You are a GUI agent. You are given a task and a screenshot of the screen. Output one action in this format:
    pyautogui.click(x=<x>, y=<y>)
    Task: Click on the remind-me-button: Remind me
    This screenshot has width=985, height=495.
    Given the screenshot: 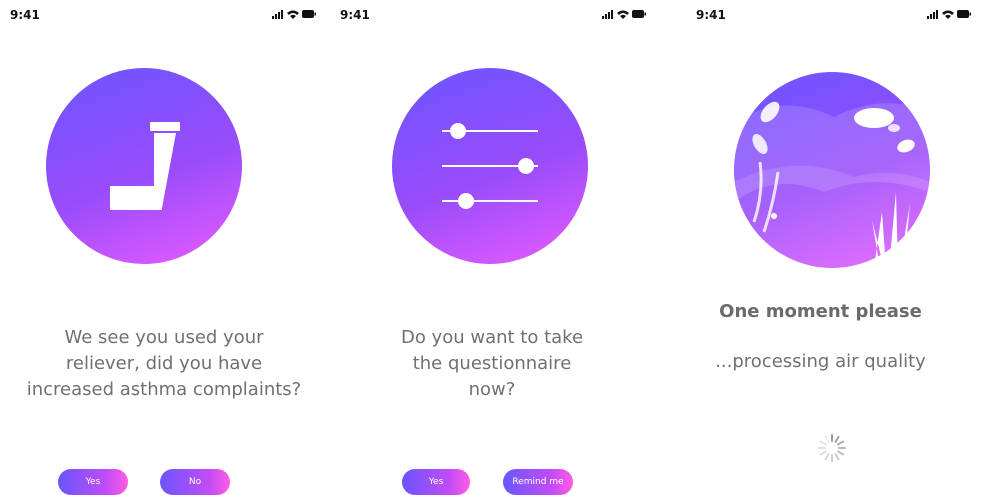 What is the action you would take?
    pyautogui.click(x=538, y=482)
    